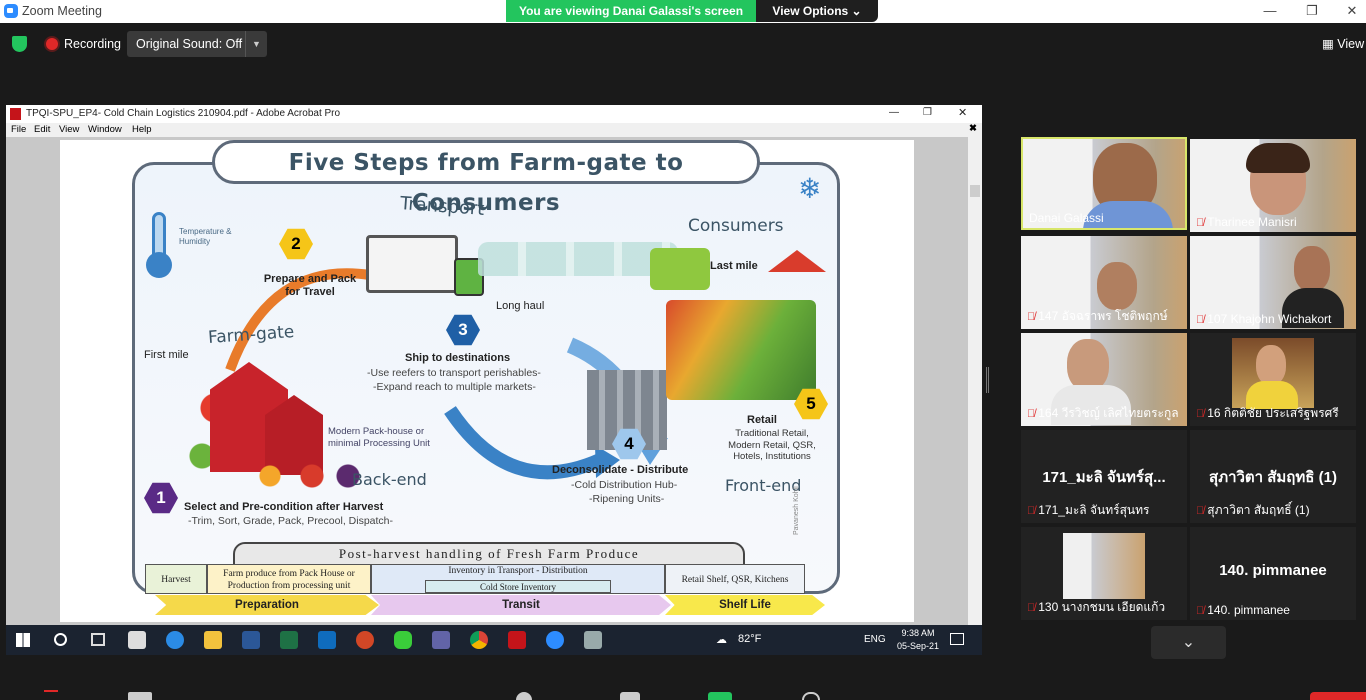 The width and height of the screenshot is (1366, 700). What do you see at coordinates (817, 11) in the screenshot?
I see `view-options-button: View Options ⌄` at bounding box center [817, 11].